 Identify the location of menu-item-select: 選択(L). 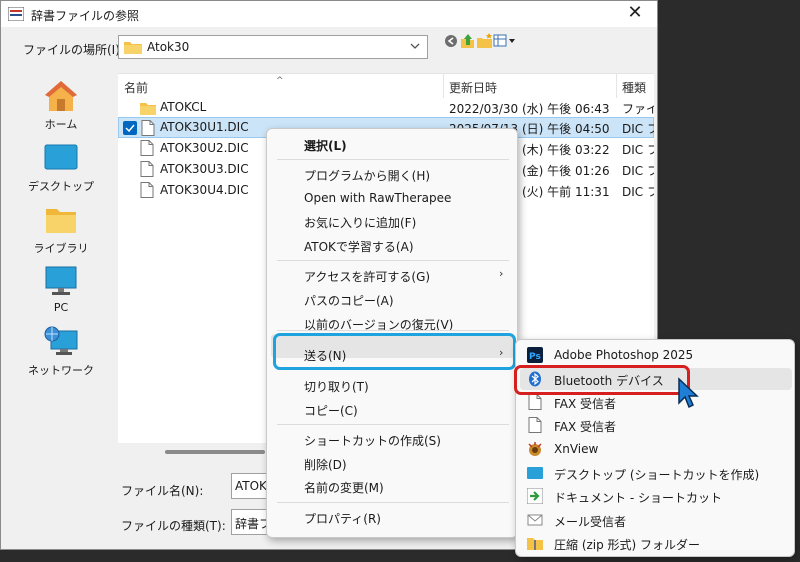
(325, 145).